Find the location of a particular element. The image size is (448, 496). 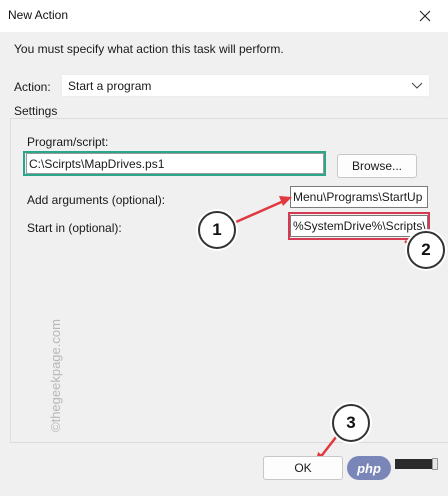

action-selected-value: Start a program is located at coordinates (110, 86).